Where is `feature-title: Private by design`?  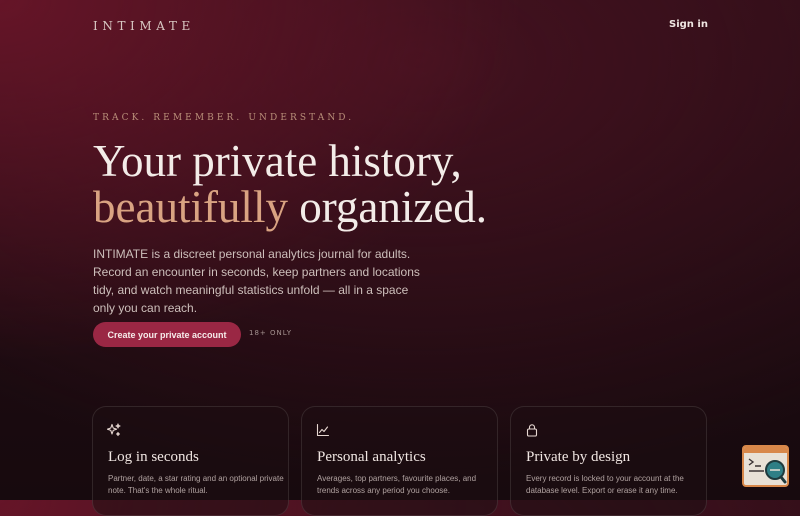 feature-title: Private by design is located at coordinates (578, 457).